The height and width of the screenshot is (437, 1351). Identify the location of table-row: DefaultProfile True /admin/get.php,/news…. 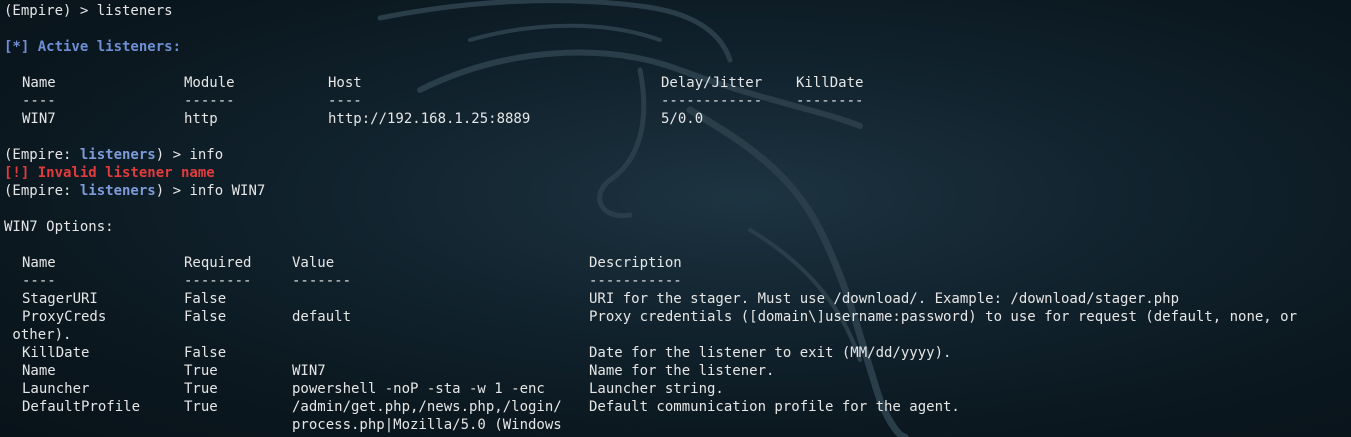
(491, 407).